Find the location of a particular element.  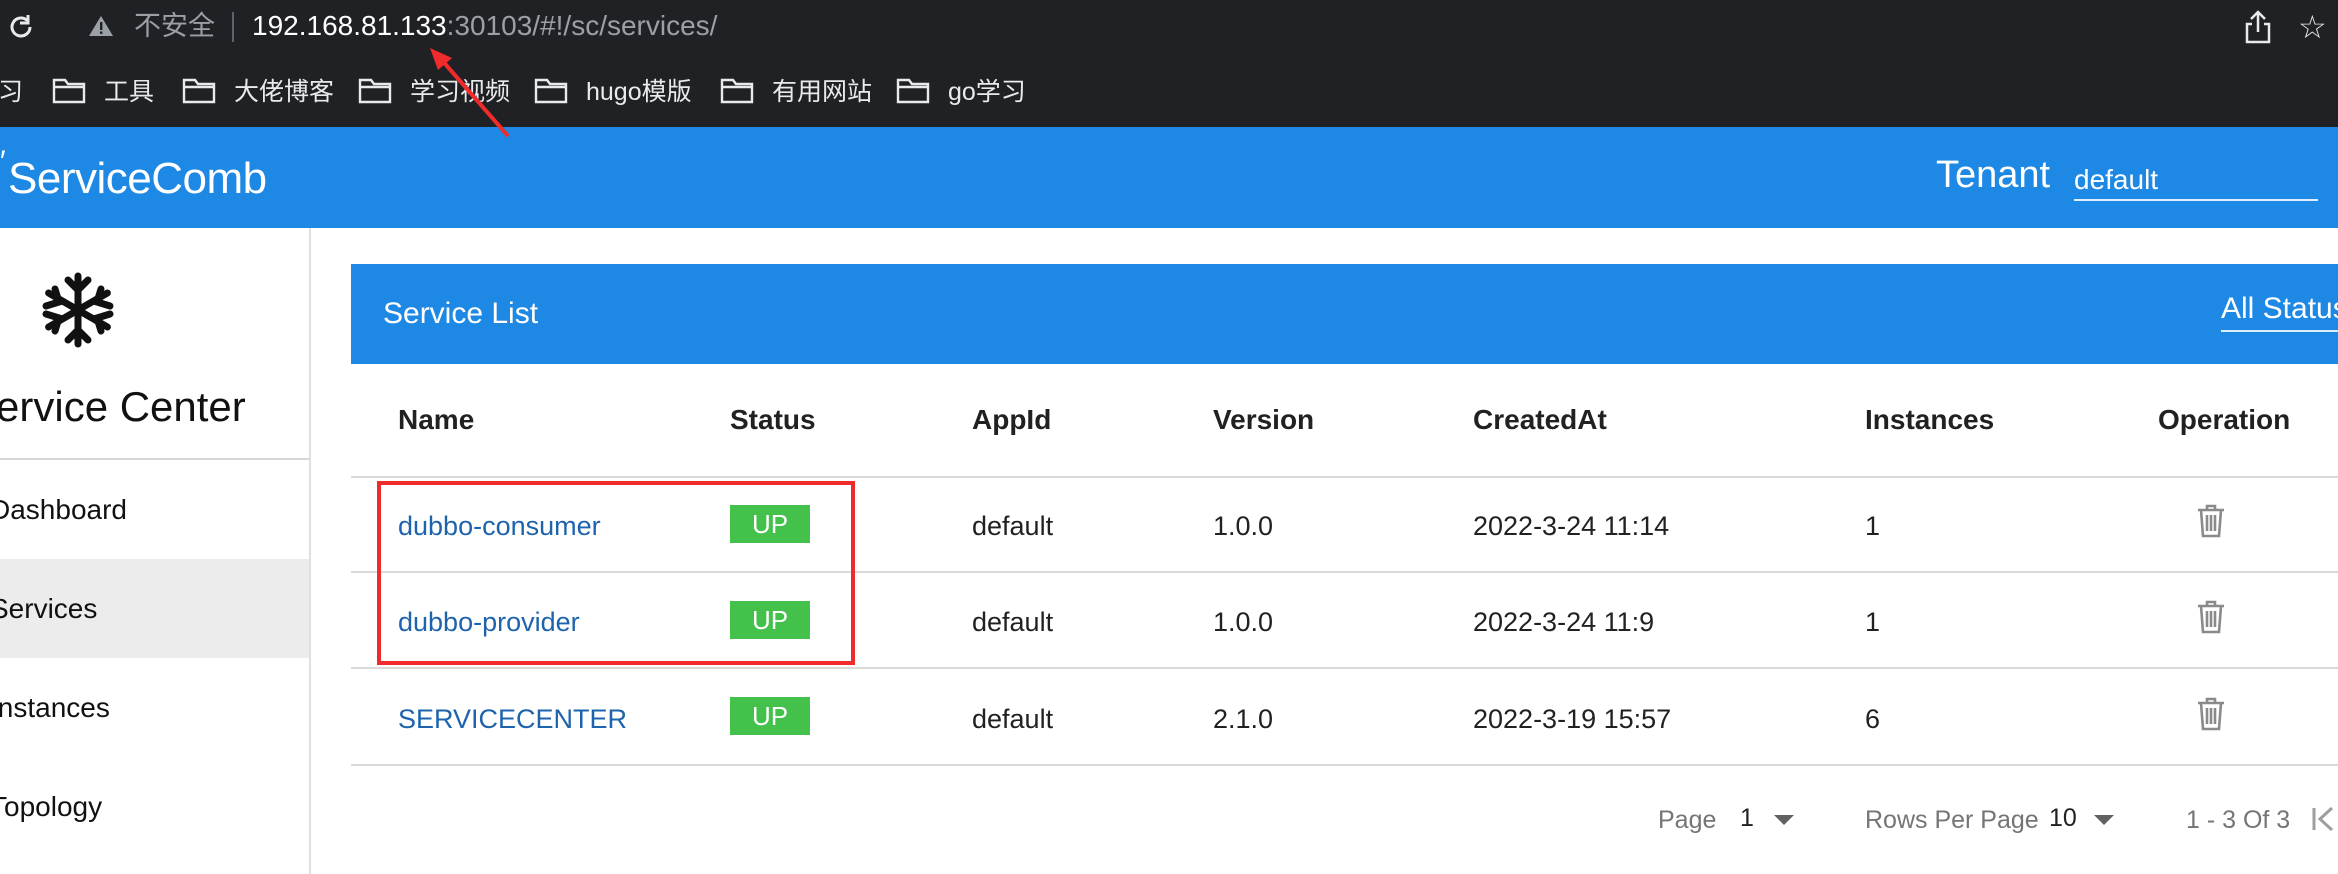

createdat-cell: 2022-3-19 15:57 is located at coordinates (1572, 719).